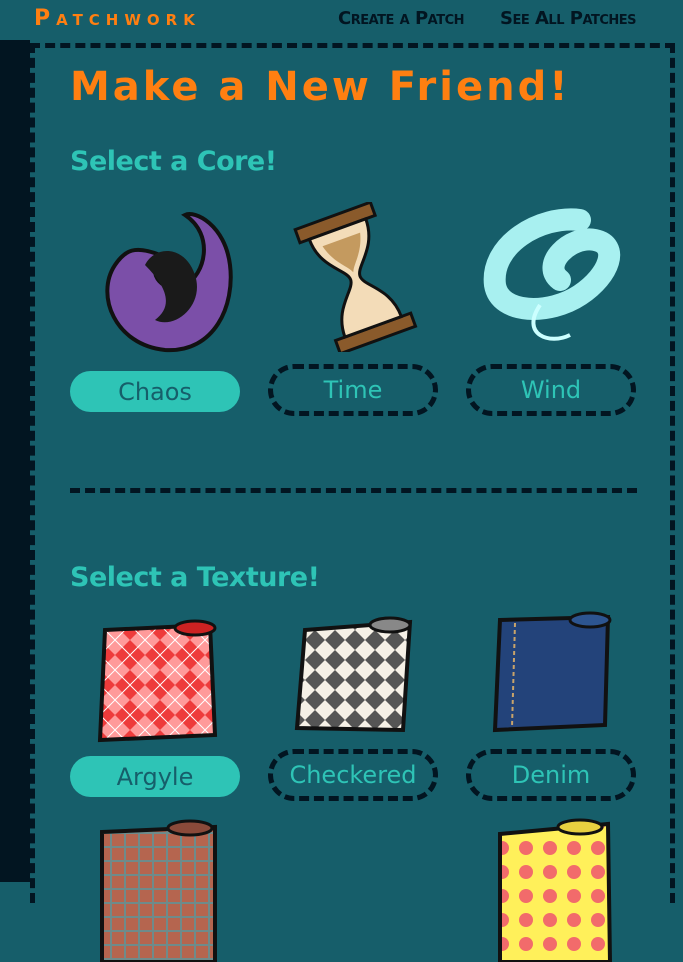  What do you see at coordinates (555, 280) in the screenshot?
I see `wind-core-image` at bounding box center [555, 280].